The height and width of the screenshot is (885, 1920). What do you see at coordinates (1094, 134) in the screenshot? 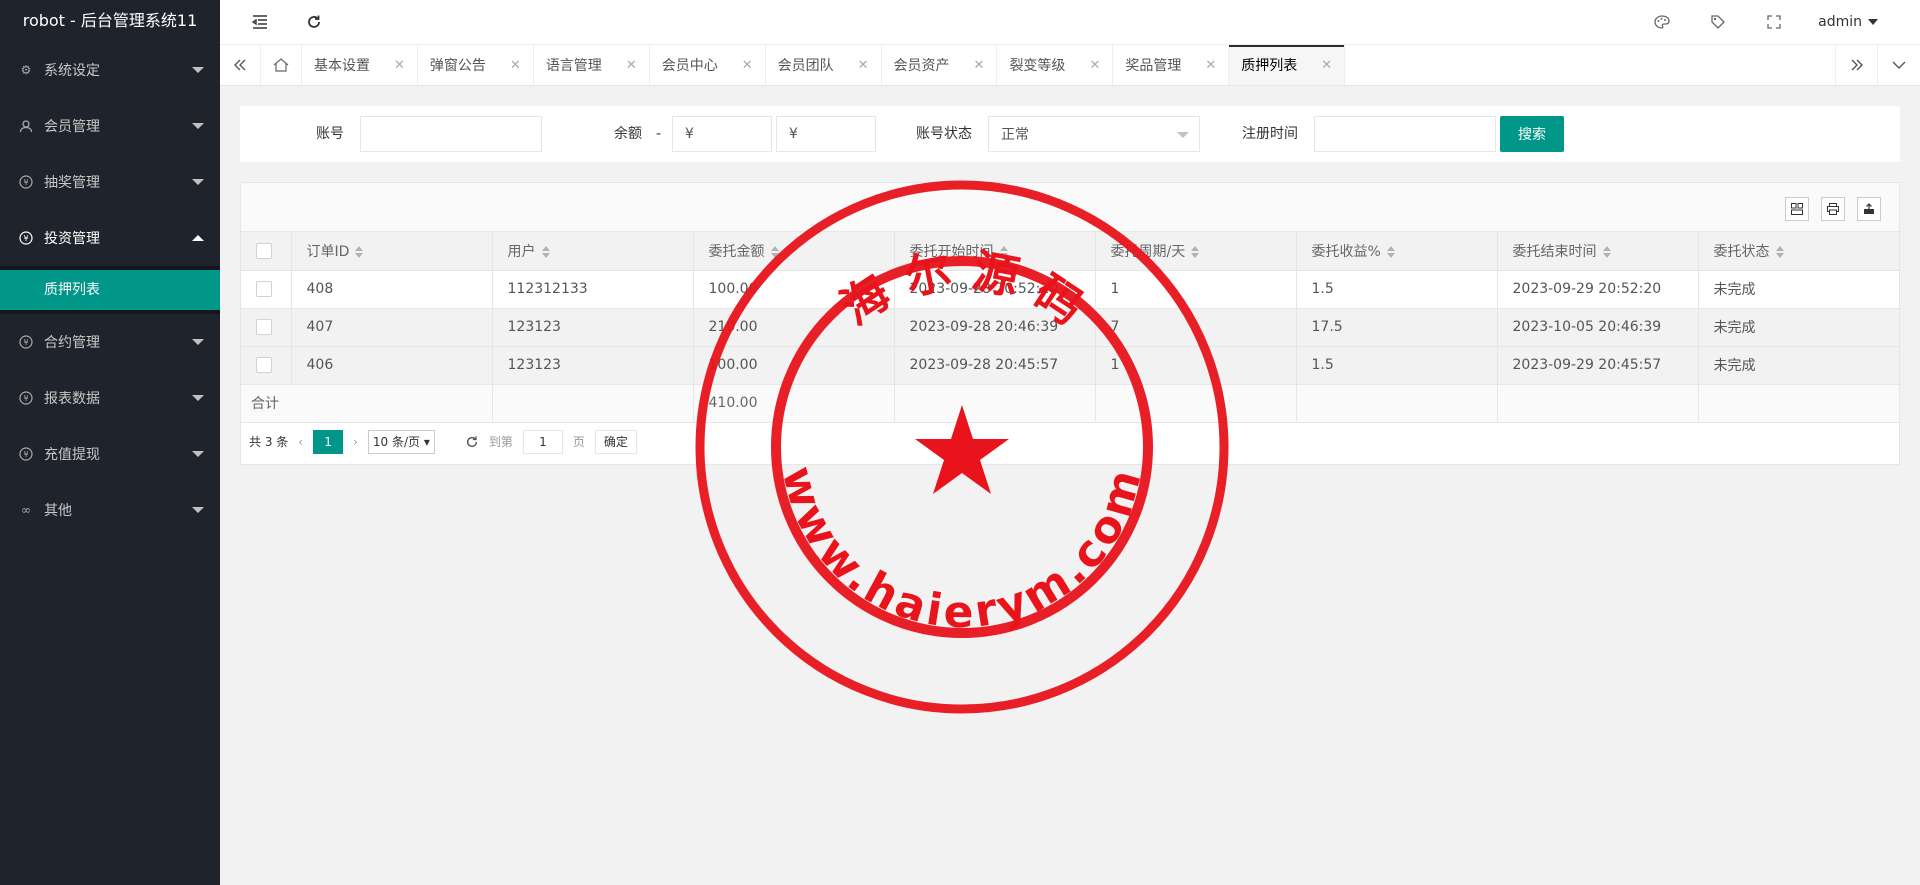
I see `status-select: 正常` at bounding box center [1094, 134].